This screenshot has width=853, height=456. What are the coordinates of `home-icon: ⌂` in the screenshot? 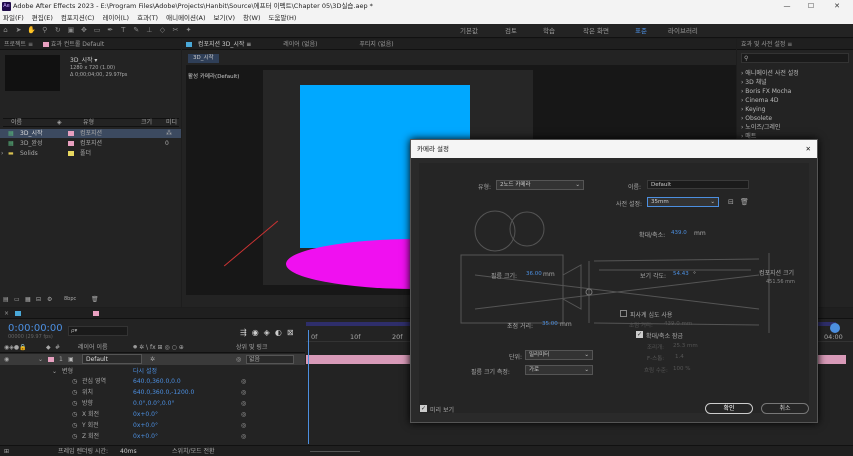 It's located at (5, 30).